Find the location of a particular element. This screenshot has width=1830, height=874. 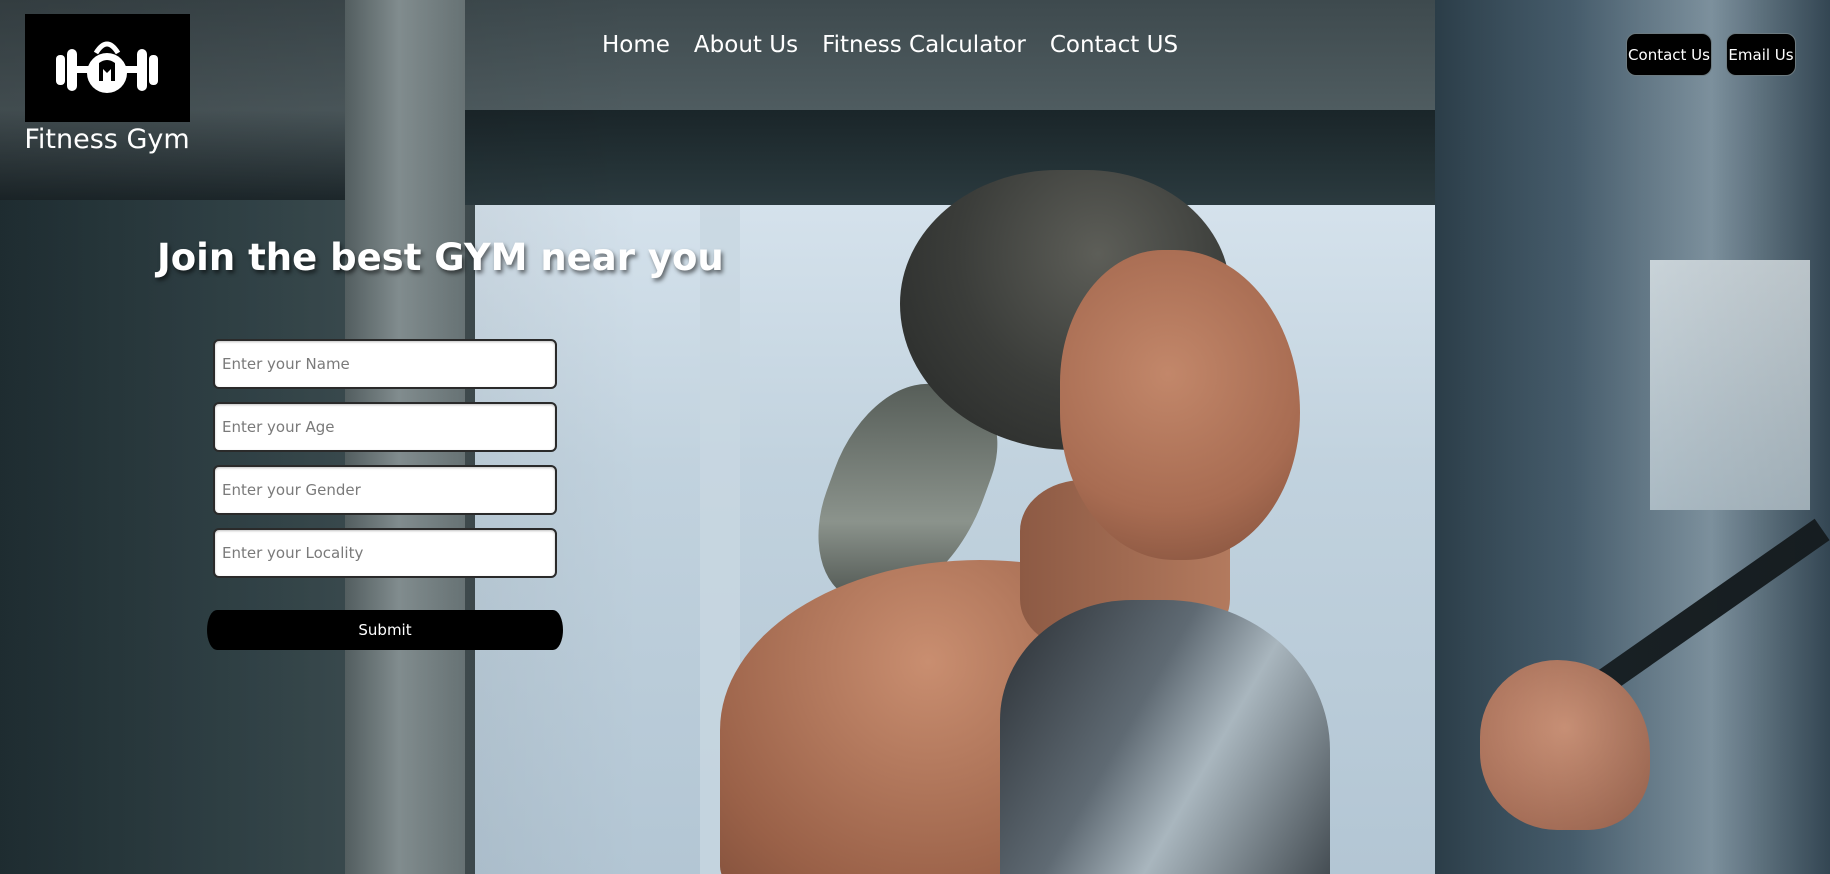

nav-contact-us: Contact US is located at coordinates (1114, 45).